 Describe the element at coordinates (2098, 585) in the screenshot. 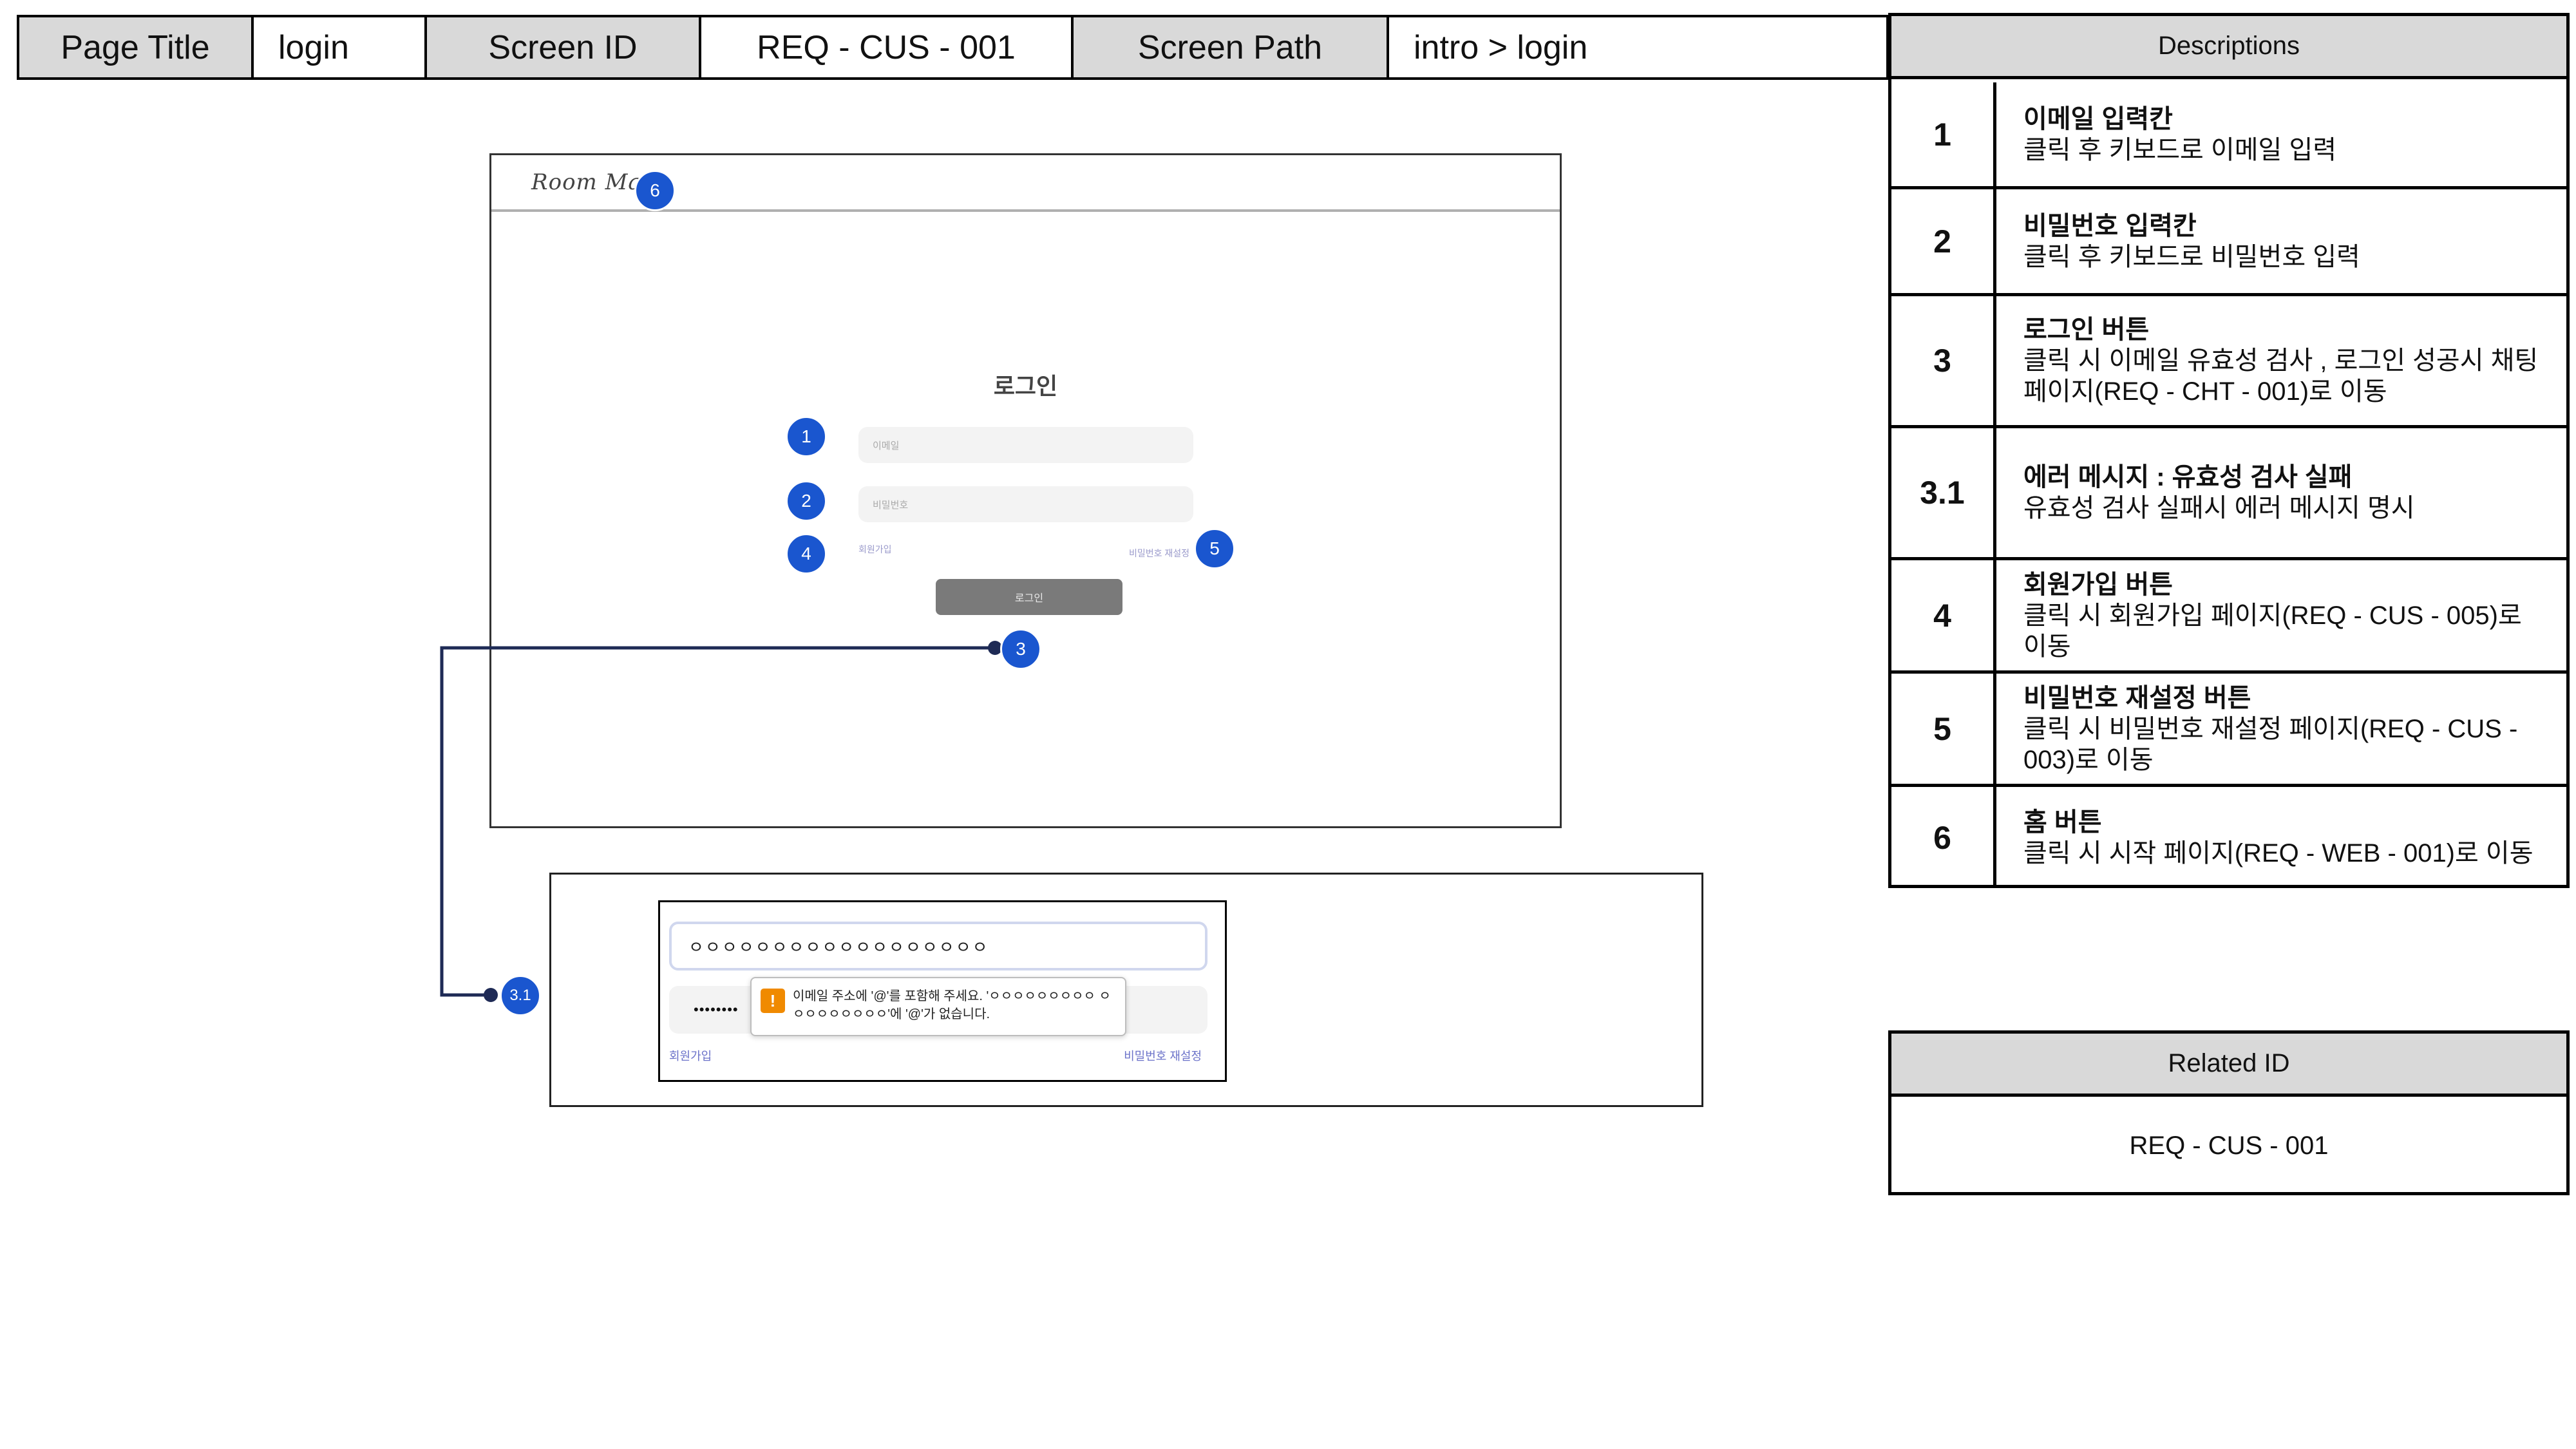

I see `row-title: 회원가입 버튼` at that location.